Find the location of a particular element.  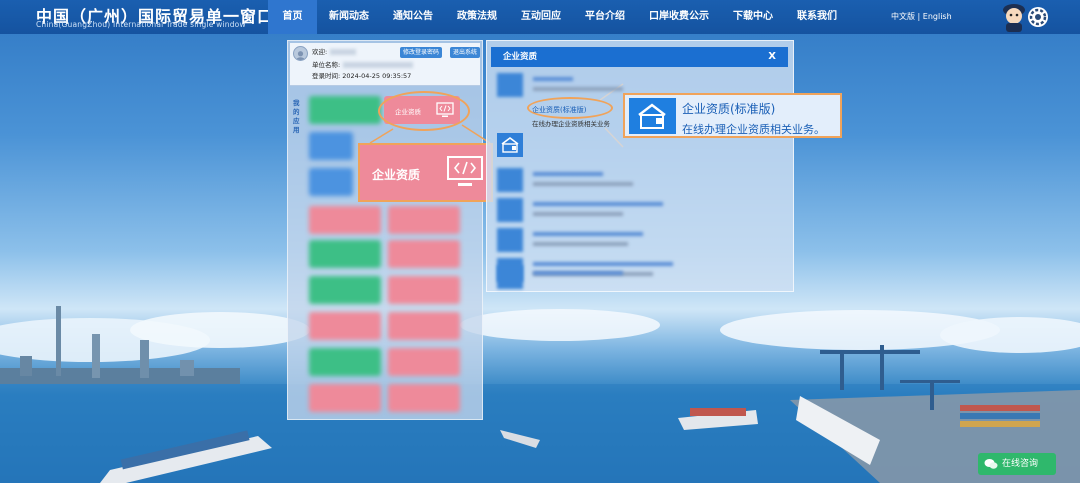

online-consult-label: 在线咨询 is located at coordinates (1020, 464).